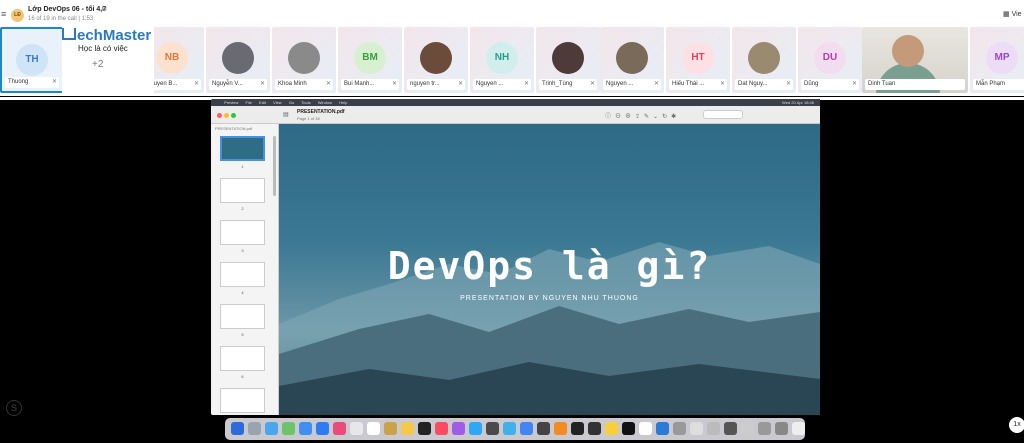  What do you see at coordinates (1012, 14) in the screenshot?
I see `view-button: ▦ Vie` at bounding box center [1012, 14].